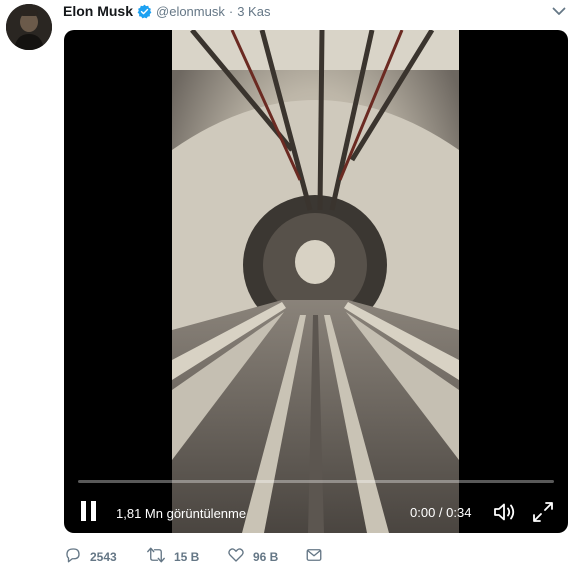  Describe the element at coordinates (89, 512) in the screenshot. I see `pause-icon` at that location.